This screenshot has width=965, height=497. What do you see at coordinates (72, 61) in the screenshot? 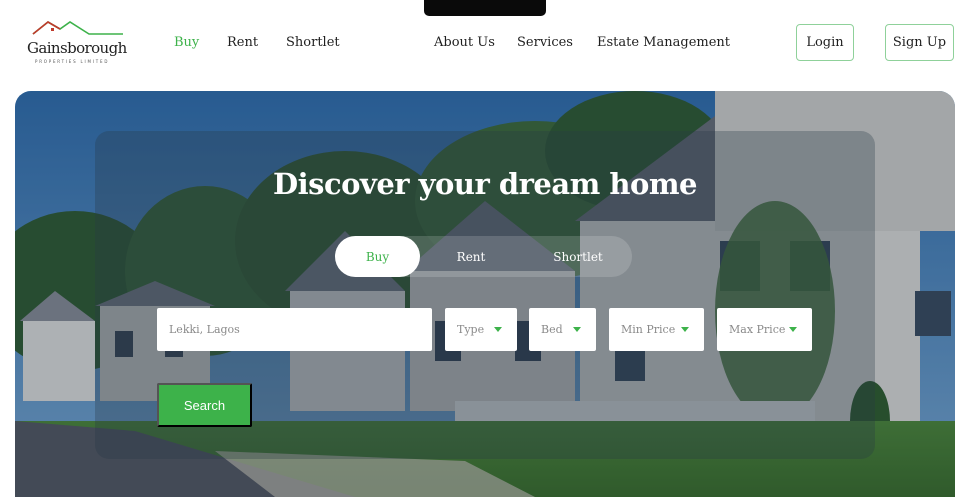
I see `brand-tagline: PROPERTIES LIMITED` at bounding box center [72, 61].